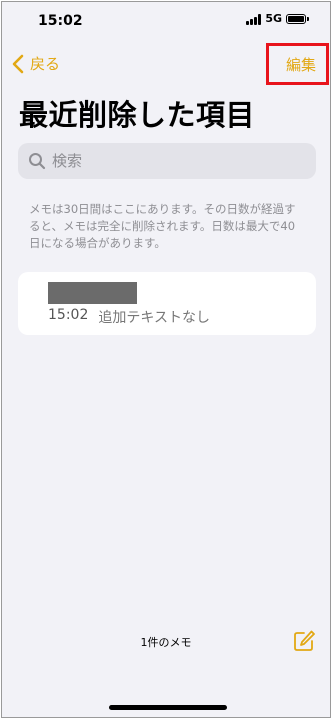 Image resolution: width=332 pixels, height=719 pixels. I want to click on note-list-item: 15:02 追加テキストなし, so click(167, 303).